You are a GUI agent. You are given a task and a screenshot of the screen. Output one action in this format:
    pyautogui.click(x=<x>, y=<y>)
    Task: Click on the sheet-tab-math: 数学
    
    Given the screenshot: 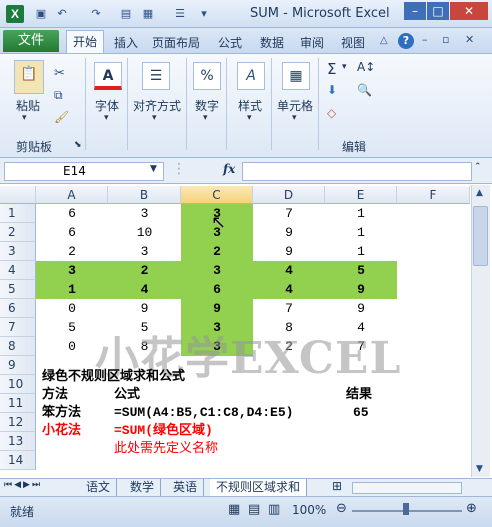 What is the action you would take?
    pyautogui.click(x=143, y=487)
    